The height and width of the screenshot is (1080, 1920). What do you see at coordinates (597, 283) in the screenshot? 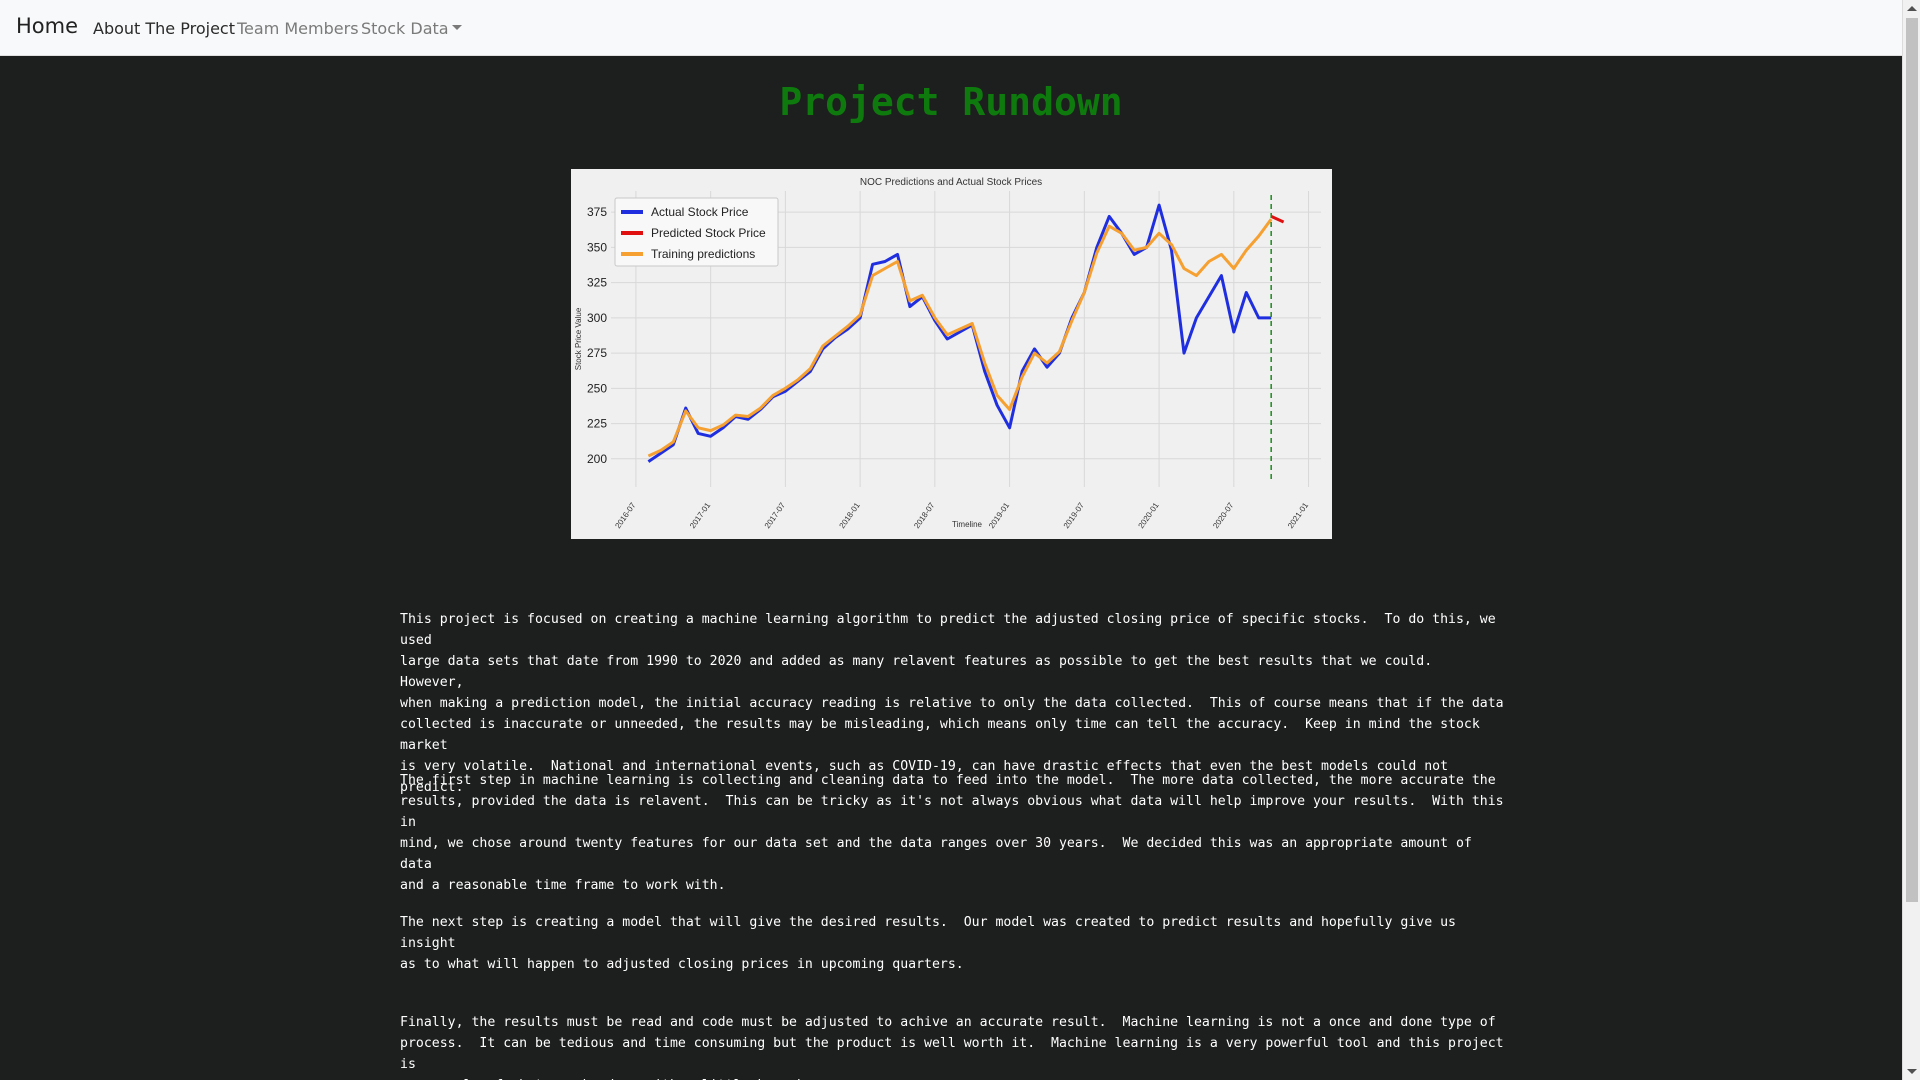
I see `y-tick-label: 325` at bounding box center [597, 283].